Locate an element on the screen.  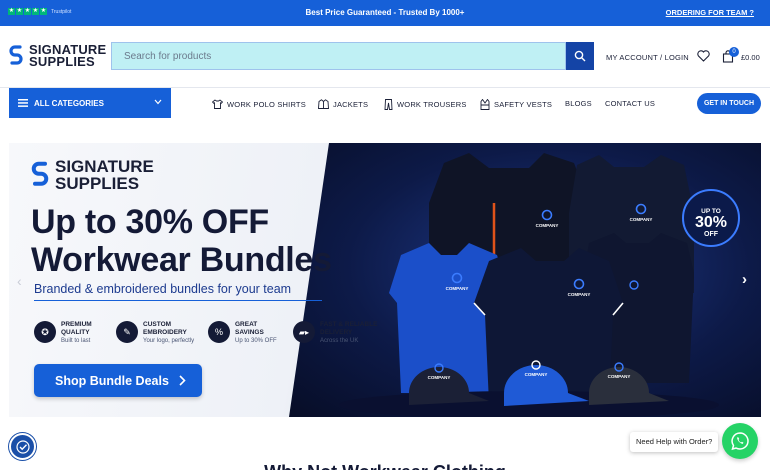
section-heading: Why Not Workwear Clothing is located at coordinates (385, 466).